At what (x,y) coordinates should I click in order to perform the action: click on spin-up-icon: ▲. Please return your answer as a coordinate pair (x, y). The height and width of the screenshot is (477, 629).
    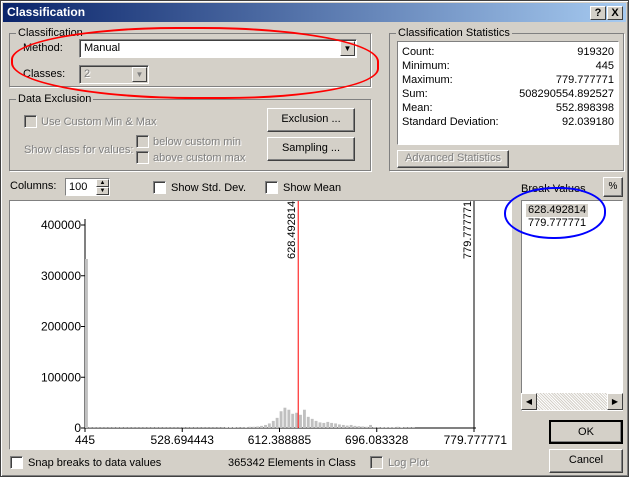
    Looking at the image, I should click on (102, 183).